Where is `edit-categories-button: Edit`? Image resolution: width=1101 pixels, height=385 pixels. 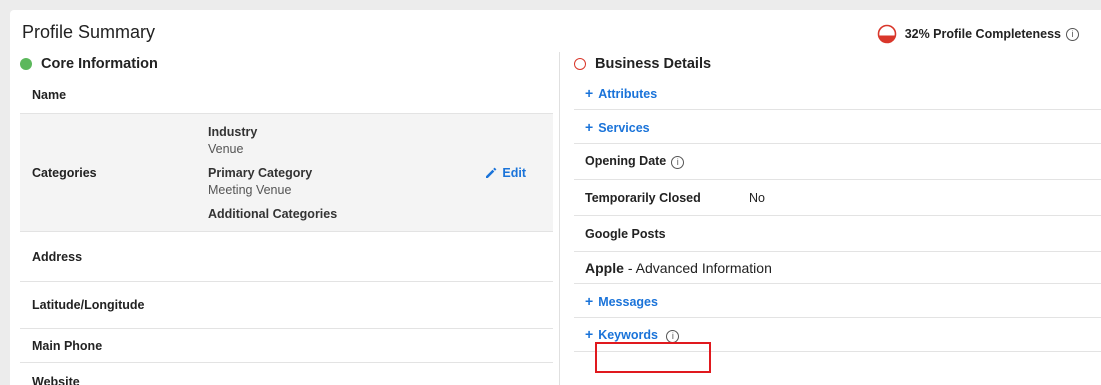 edit-categories-button: Edit is located at coordinates (505, 173).